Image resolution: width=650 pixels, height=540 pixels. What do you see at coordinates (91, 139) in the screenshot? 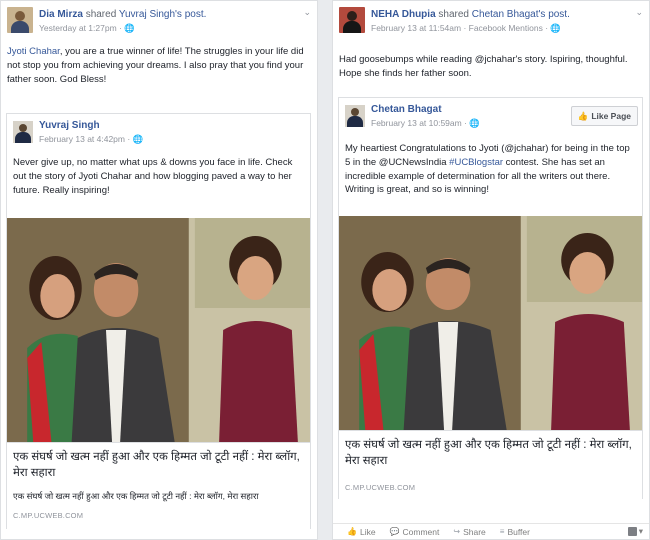
I see `shared-timestamp: February 13 at 4:42pm · 🌐` at bounding box center [91, 139].